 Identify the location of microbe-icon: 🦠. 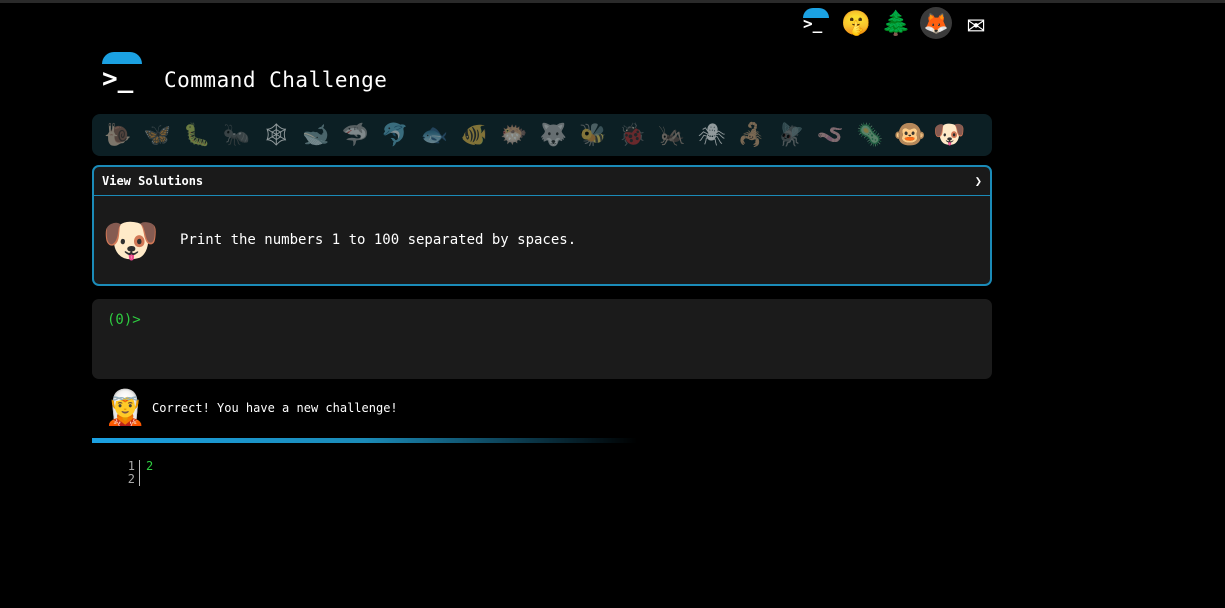
(870, 135).